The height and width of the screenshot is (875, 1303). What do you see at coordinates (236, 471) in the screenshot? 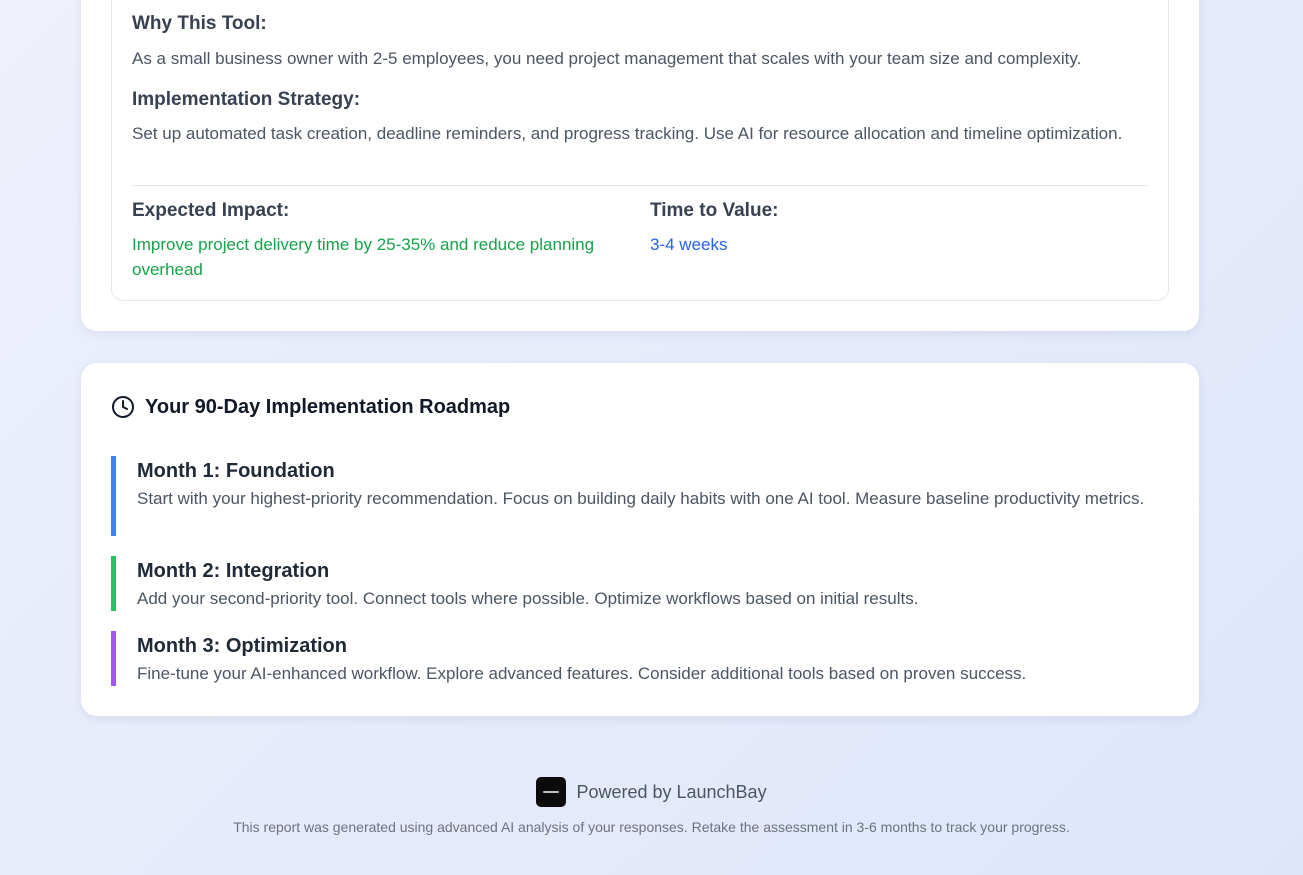
I see `month-title: Month 1: Foundation` at bounding box center [236, 471].